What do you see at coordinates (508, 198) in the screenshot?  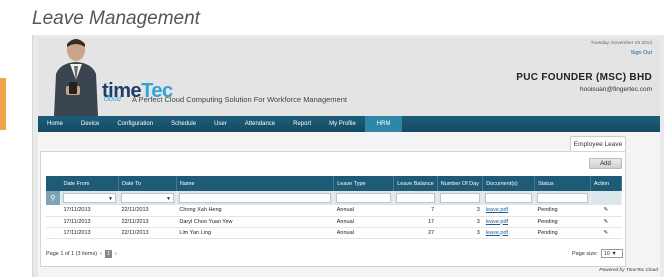 I see `filter-documents` at bounding box center [508, 198].